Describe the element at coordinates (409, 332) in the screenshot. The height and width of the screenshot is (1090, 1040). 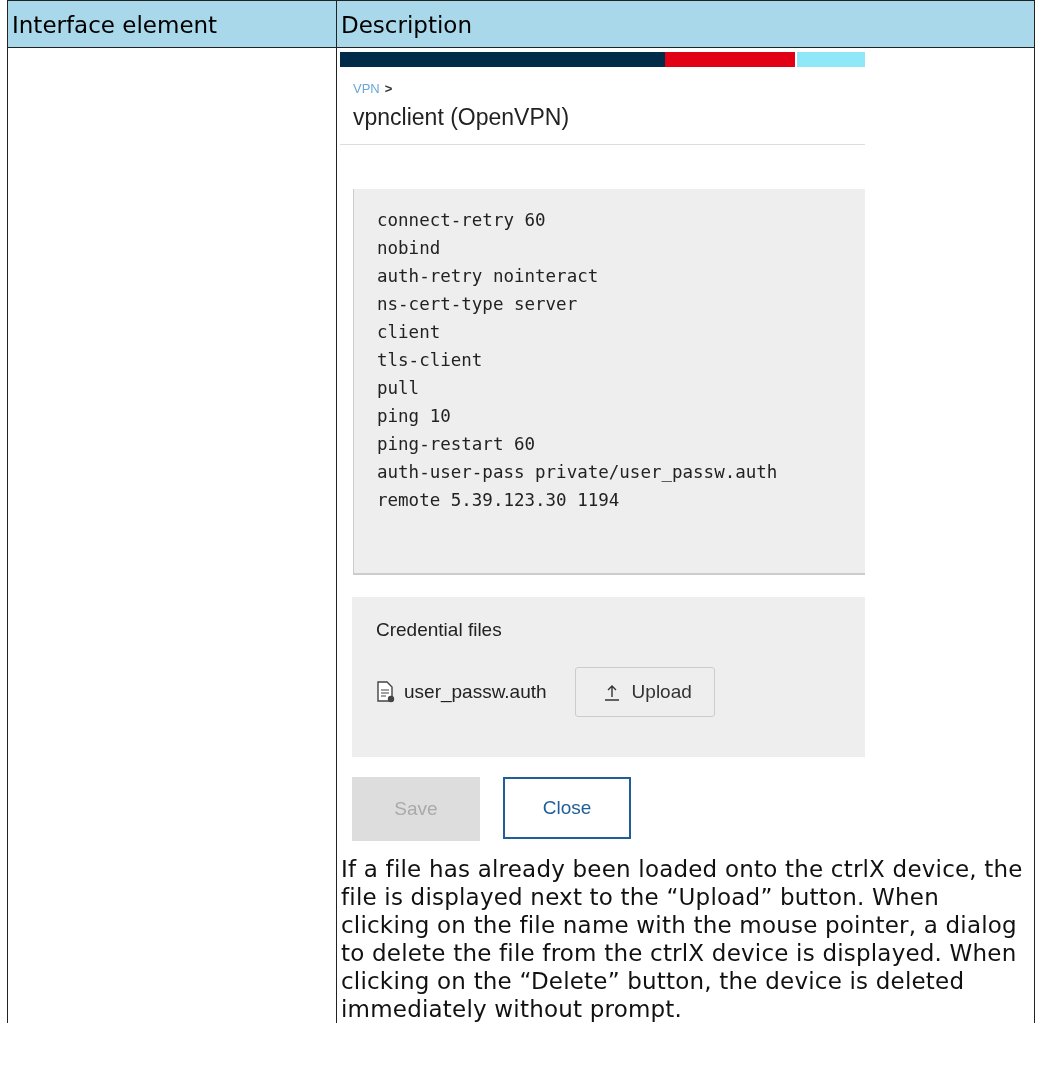
I see `config-line: client` at that location.